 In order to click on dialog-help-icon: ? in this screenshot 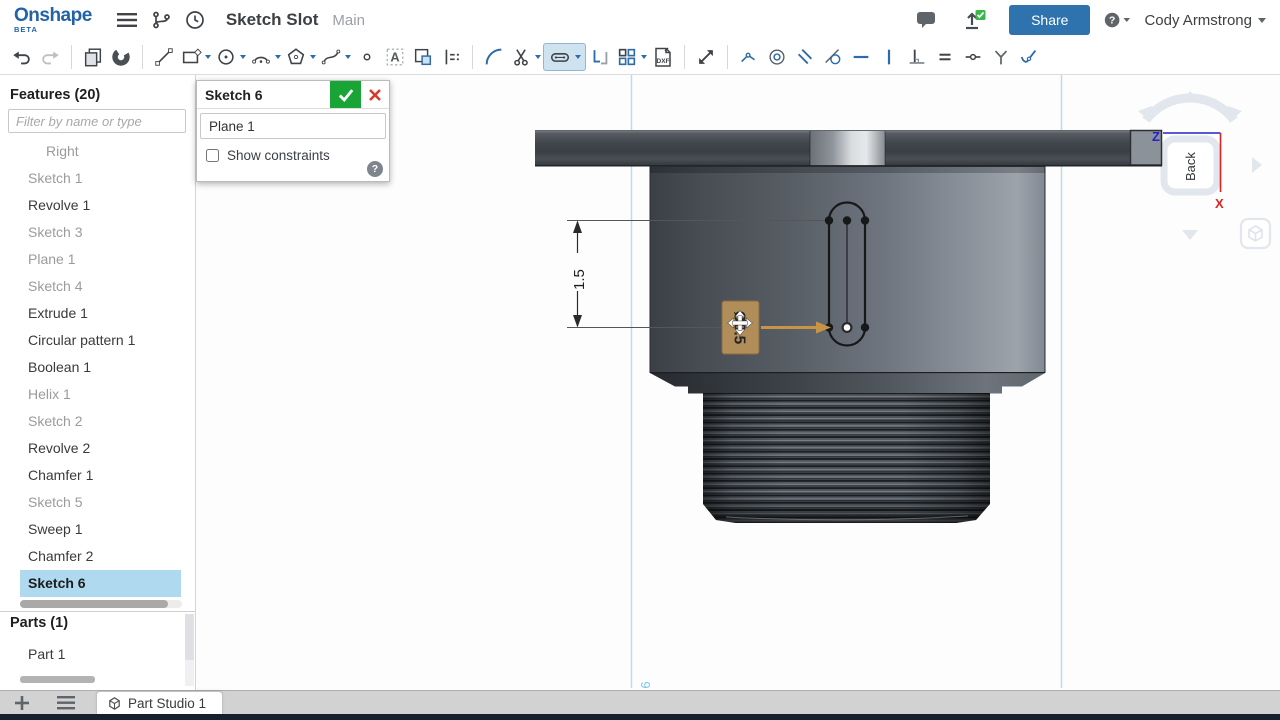, I will do `click(375, 169)`.